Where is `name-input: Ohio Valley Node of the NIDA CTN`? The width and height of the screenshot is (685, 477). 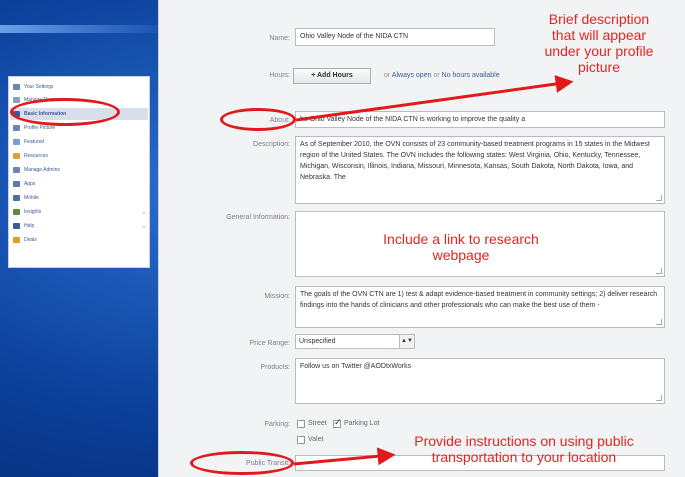 name-input: Ohio Valley Node of the NIDA CTN is located at coordinates (395, 37).